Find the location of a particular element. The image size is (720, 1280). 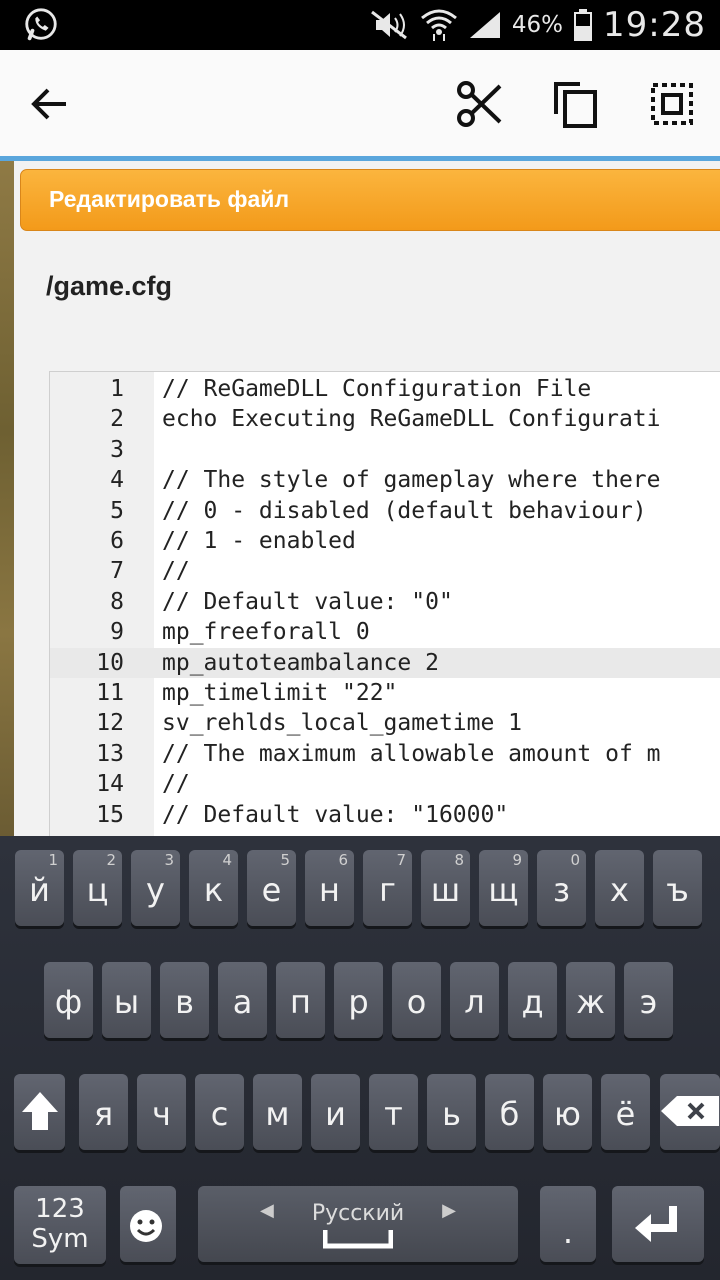

clock: 19:28 is located at coordinates (654, 25).